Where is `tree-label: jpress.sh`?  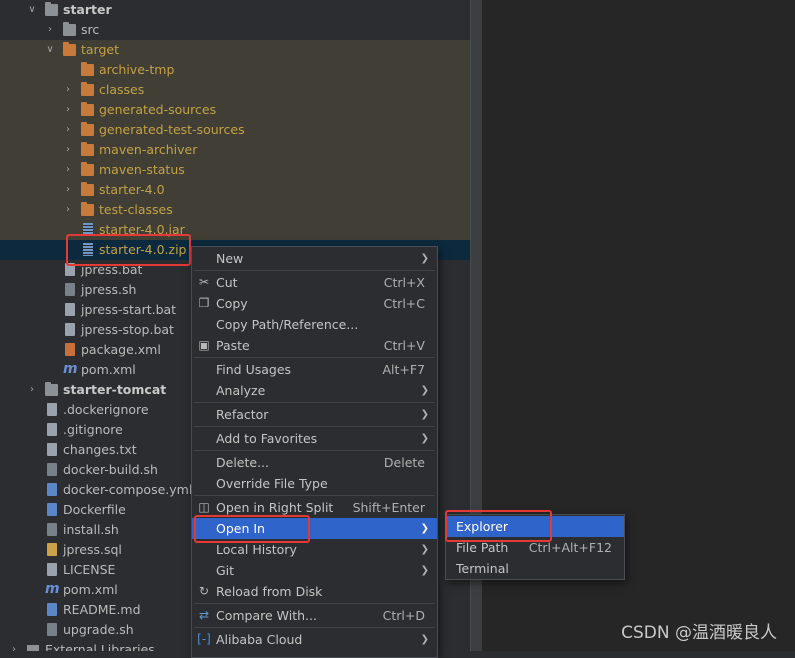
tree-label: jpress.sh is located at coordinates (109, 289).